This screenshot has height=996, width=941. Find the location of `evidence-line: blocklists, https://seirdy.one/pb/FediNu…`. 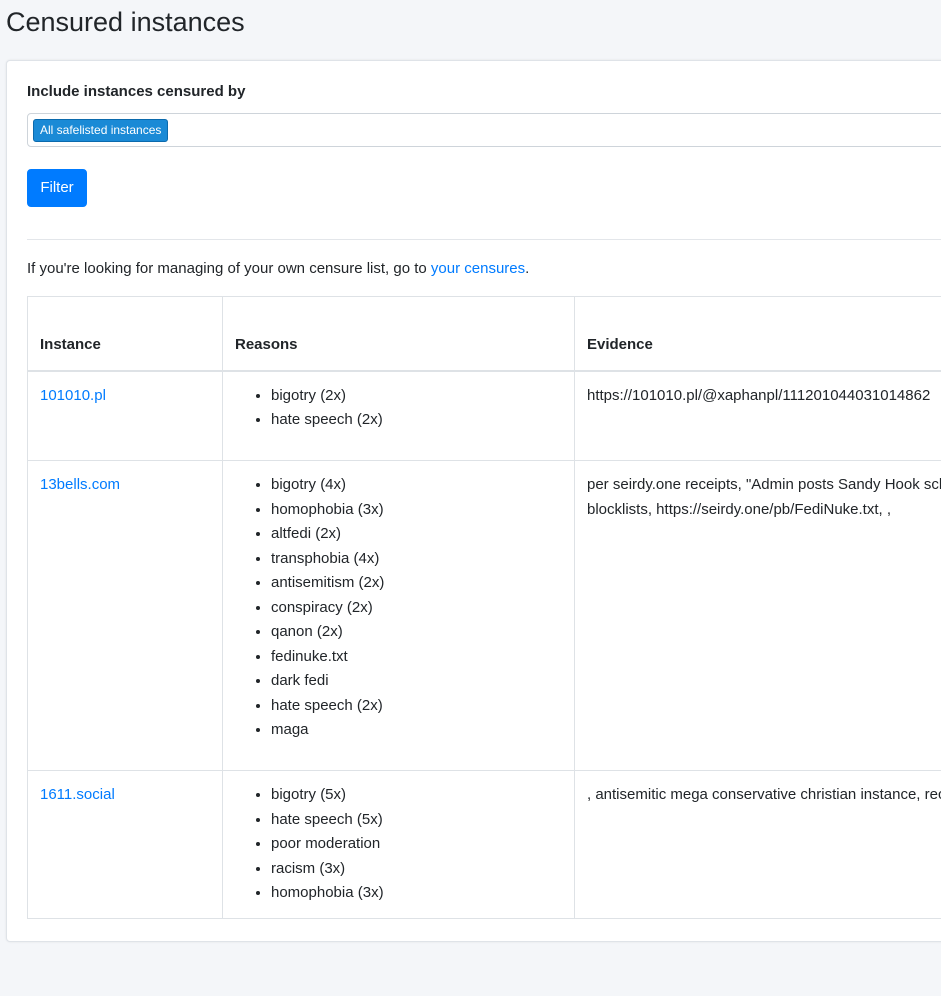

evidence-line: blocklists, https://seirdy.one/pb/FediNu… is located at coordinates (764, 510).